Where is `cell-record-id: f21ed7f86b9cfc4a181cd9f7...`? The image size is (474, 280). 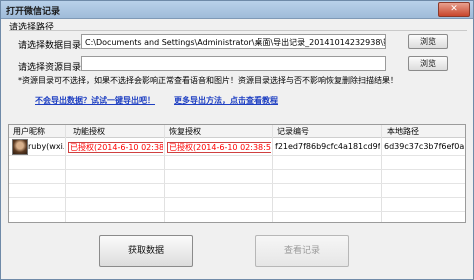 cell-record-id: f21ed7f86b9cfc4a181cd9f7... is located at coordinates (327, 146).